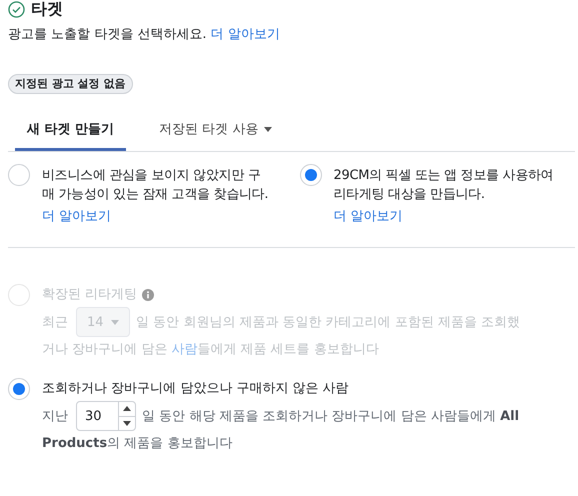 Image resolution: width=578 pixels, height=496 pixels. Describe the element at coordinates (288, 349) in the screenshot. I see `sentence-text: 들에게 제품 세트를 홍보합니다` at that location.